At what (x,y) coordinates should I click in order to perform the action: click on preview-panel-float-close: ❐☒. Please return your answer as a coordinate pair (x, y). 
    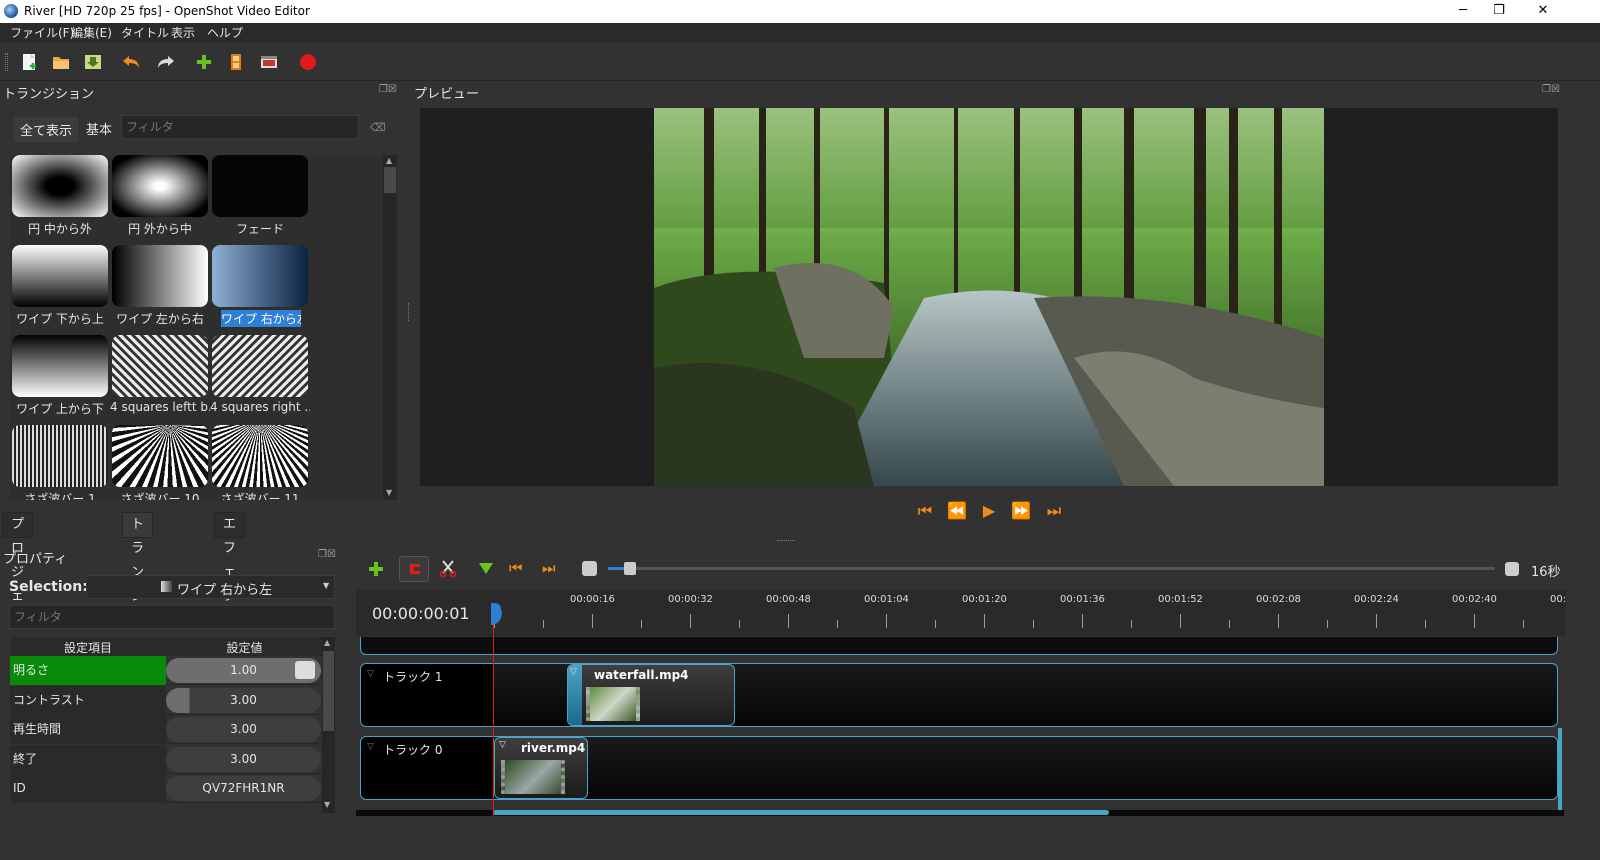
    Looking at the image, I should click on (1551, 89).